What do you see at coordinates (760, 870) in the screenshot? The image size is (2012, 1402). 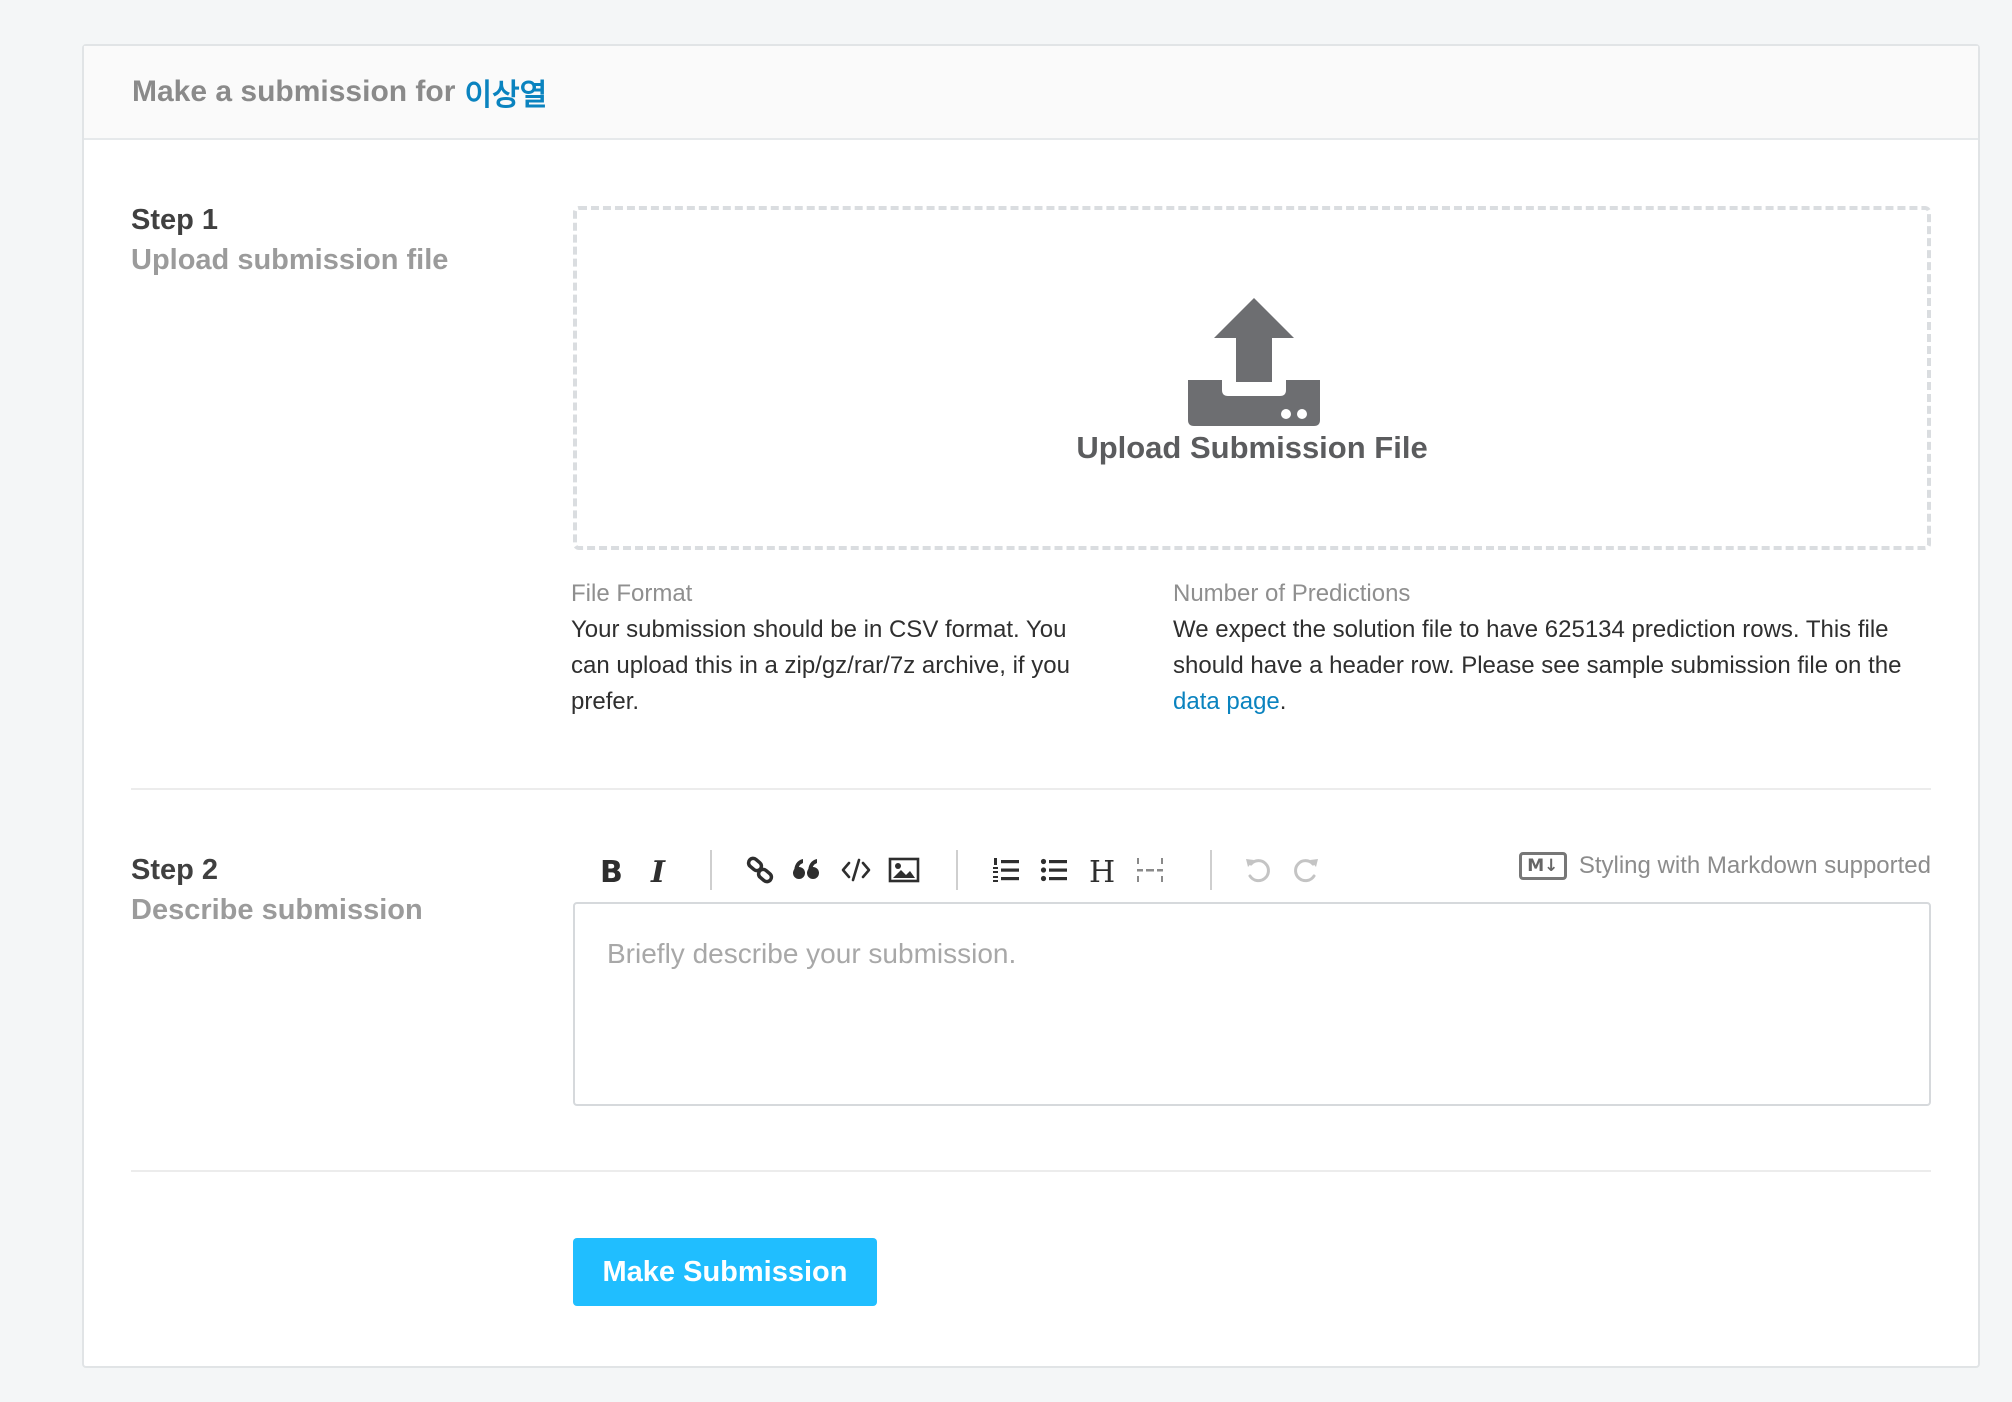 I see `link-icon` at bounding box center [760, 870].